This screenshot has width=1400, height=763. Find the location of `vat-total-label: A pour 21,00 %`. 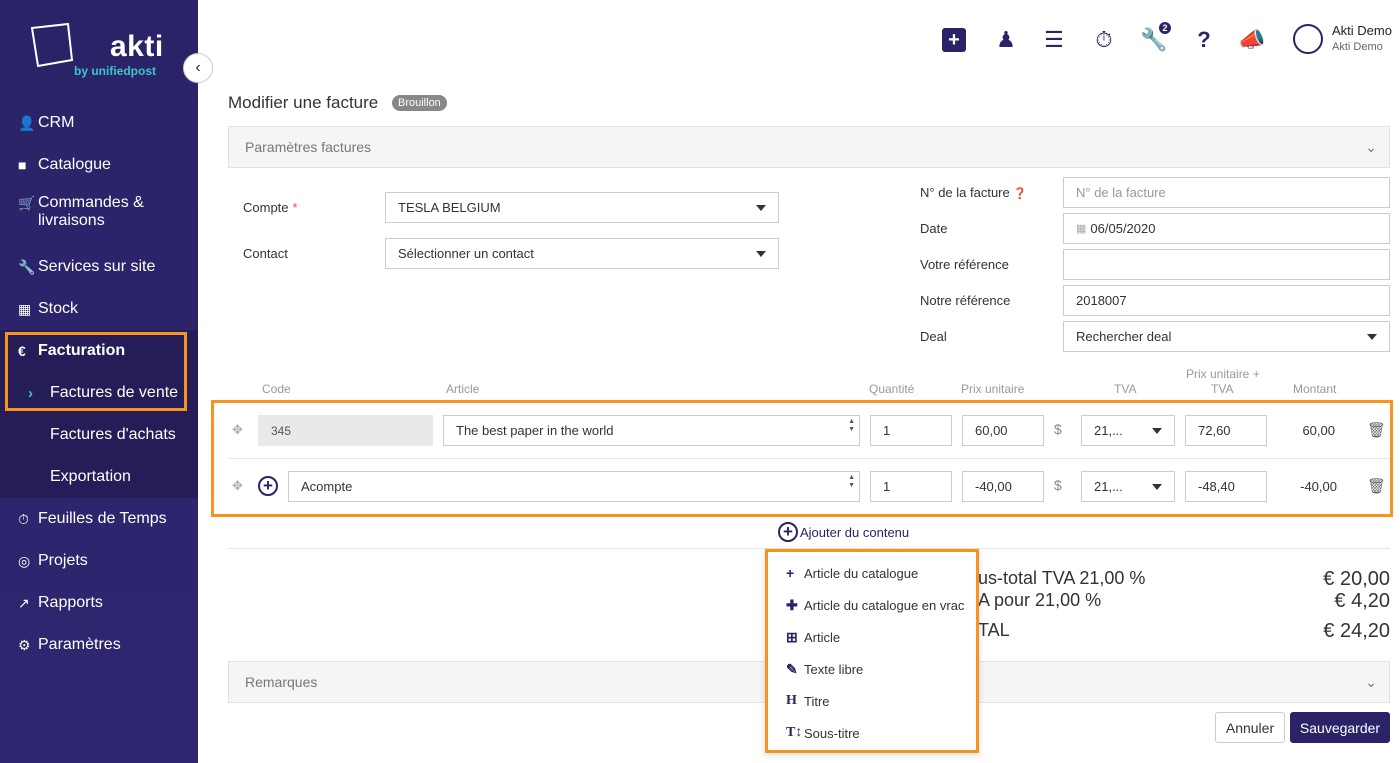

vat-total-label: A pour 21,00 % is located at coordinates (1040, 600).